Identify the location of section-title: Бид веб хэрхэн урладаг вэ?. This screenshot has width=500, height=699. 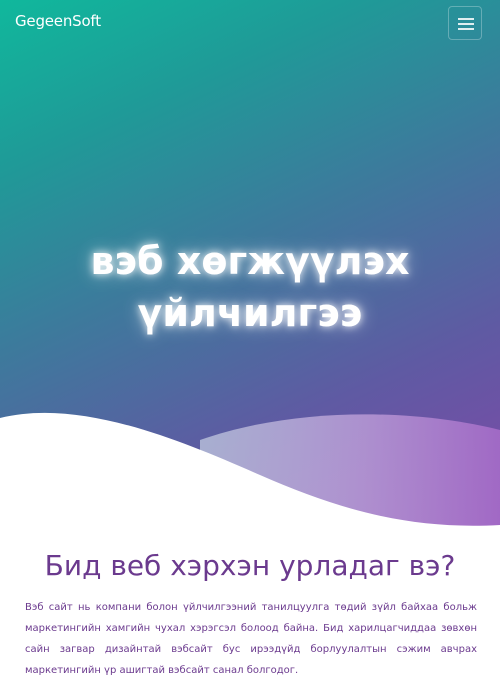
(250, 565).